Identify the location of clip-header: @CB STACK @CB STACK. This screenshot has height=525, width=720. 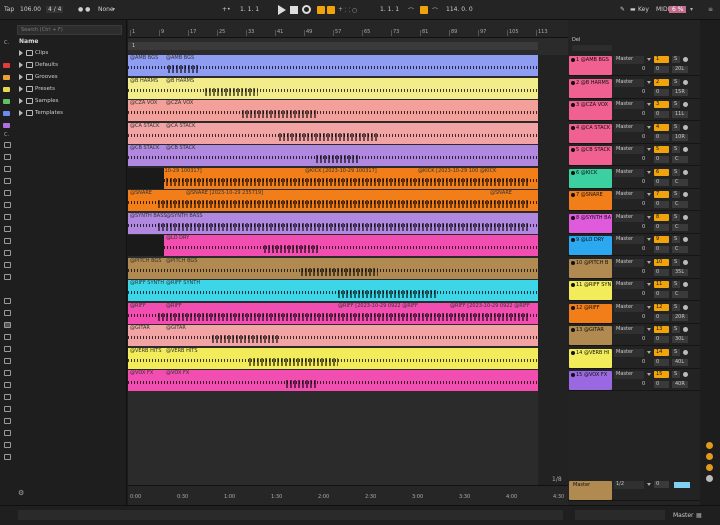
(333, 148).